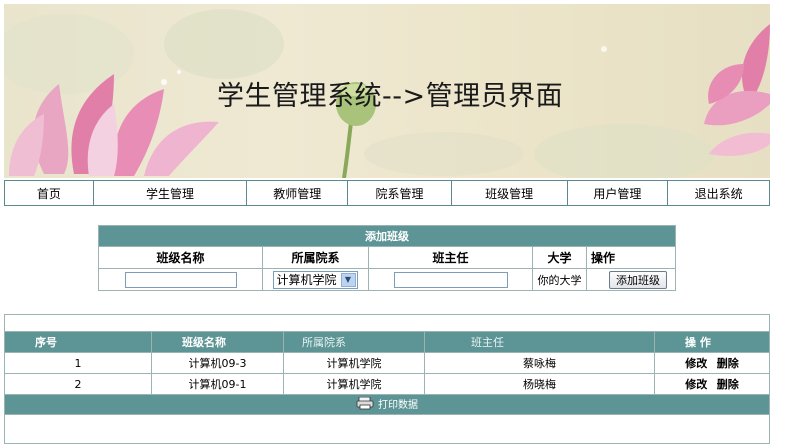  What do you see at coordinates (400, 193) in the screenshot?
I see `nav-department-management: 院系管理` at bounding box center [400, 193].